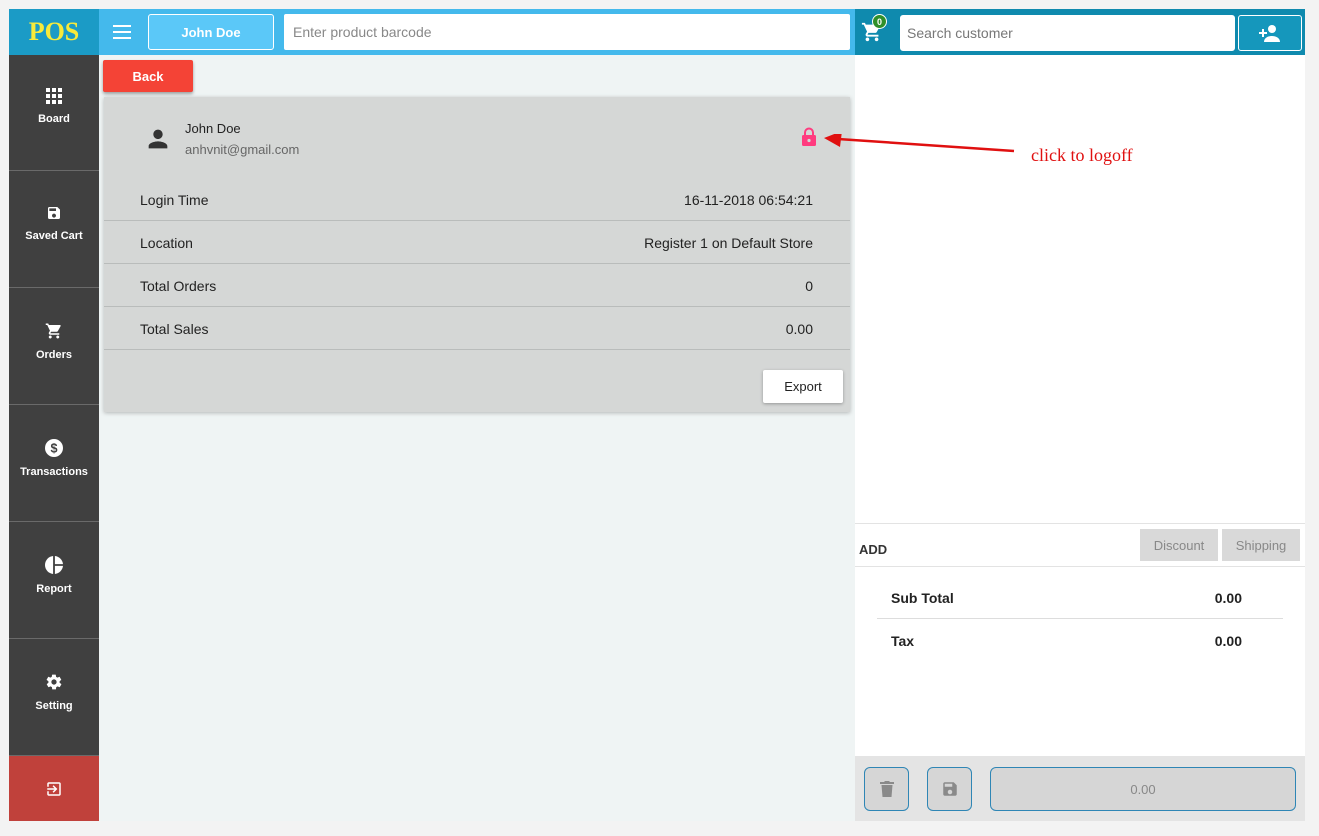 The width and height of the screenshot is (1319, 836). I want to click on customer-search-input, so click(1067, 33).